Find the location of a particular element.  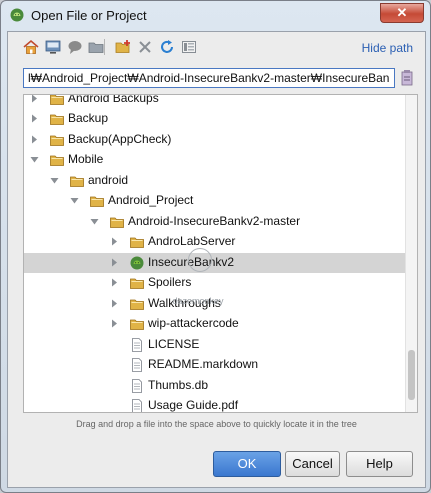

tree-row: Backup(AppCheck) is located at coordinates (214, 140).